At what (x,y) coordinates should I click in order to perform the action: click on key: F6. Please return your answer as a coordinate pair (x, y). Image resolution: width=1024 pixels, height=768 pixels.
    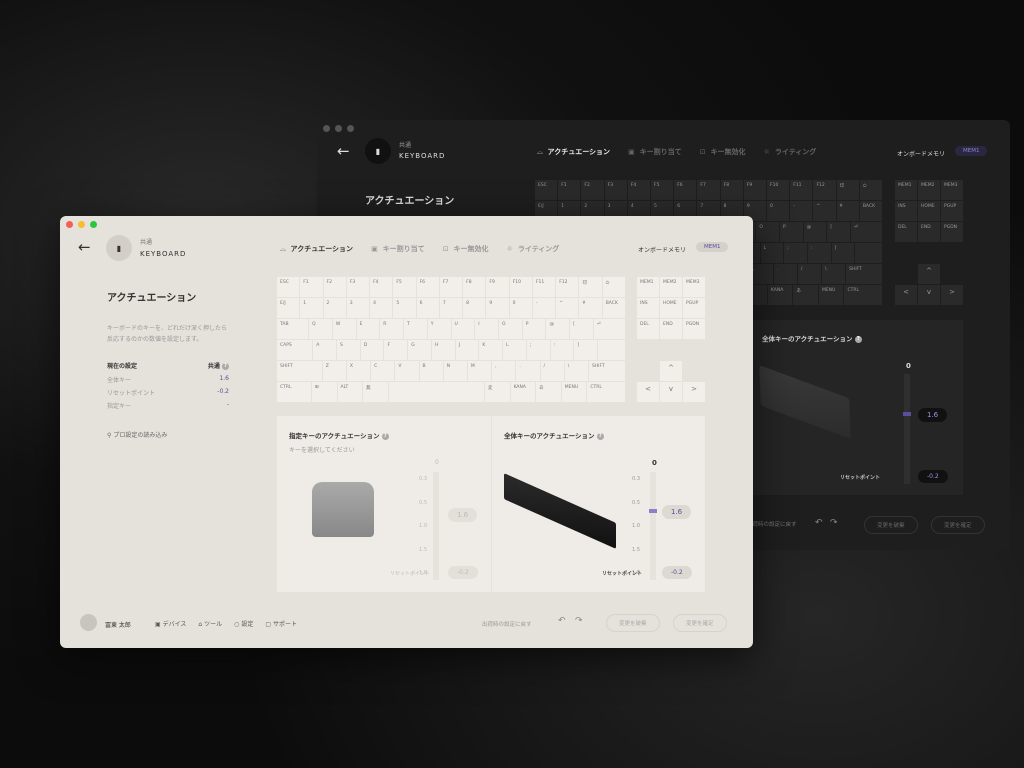
    Looking at the image, I should click on (685, 190).